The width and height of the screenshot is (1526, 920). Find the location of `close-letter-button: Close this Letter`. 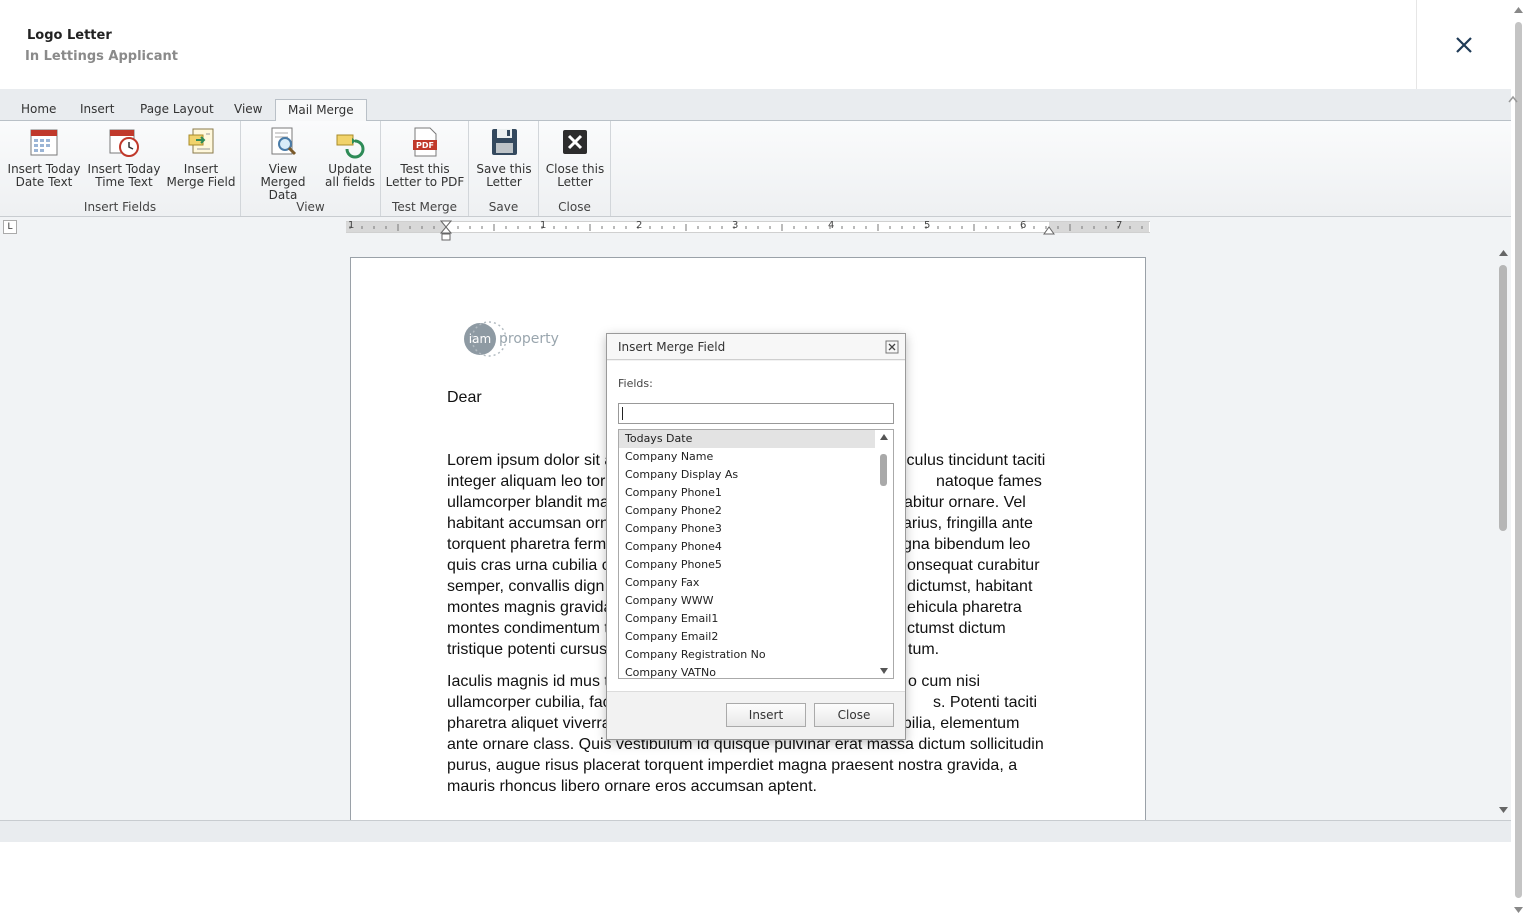

close-letter-button: Close this Letter is located at coordinates (575, 157).